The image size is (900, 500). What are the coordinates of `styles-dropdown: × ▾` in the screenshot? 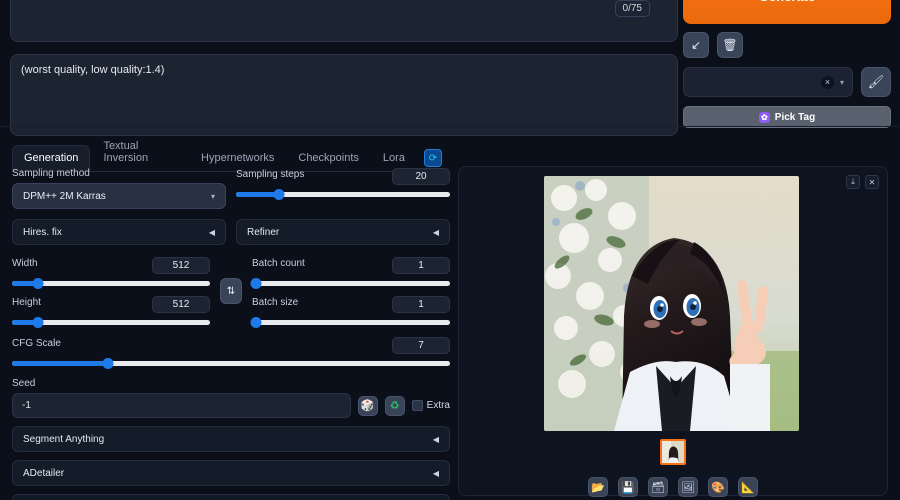 It's located at (768, 82).